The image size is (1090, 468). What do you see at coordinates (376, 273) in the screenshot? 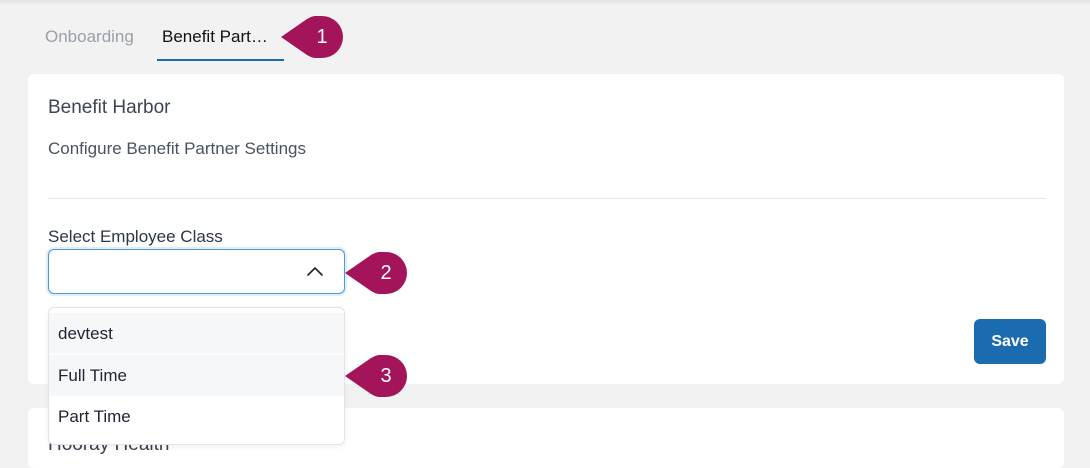
I see `step-marker-2: 2` at bounding box center [376, 273].